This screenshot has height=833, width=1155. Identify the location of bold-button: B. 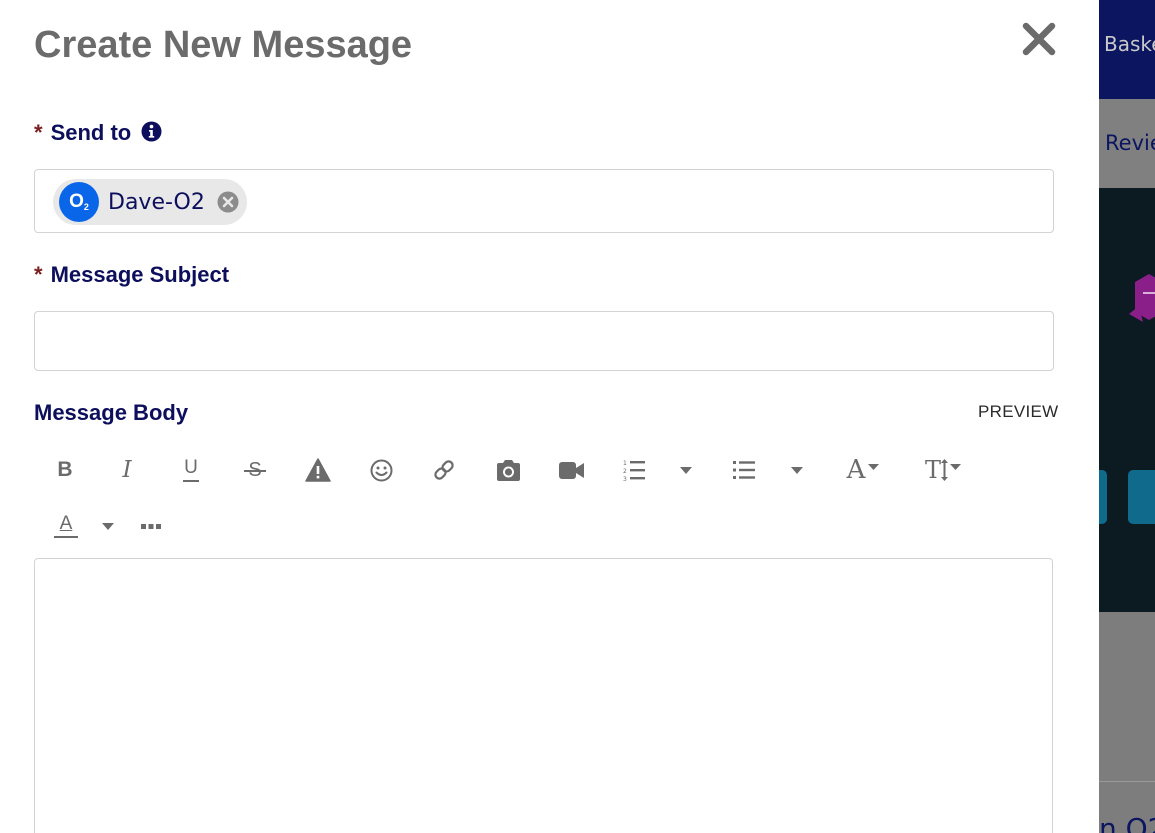
(65, 470).